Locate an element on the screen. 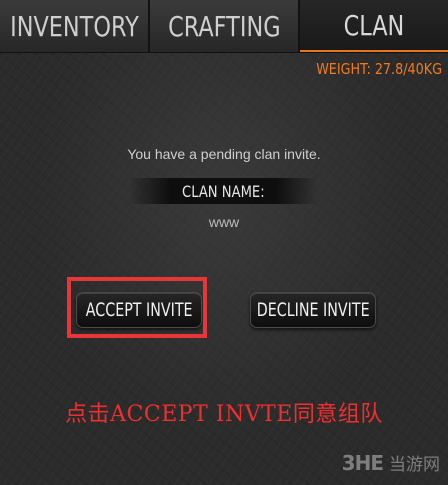 This screenshot has width=448, height=485. tab-clan: CLAN is located at coordinates (374, 26).